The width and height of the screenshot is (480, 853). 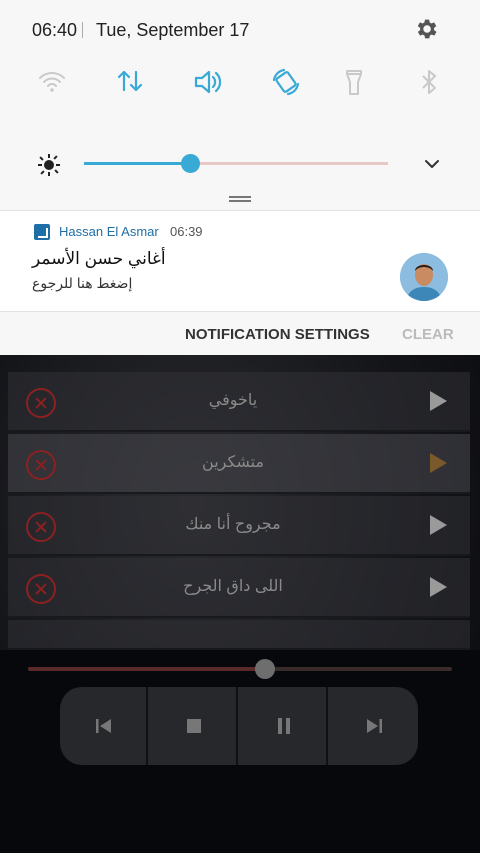 What do you see at coordinates (233, 400) in the screenshot?
I see `track-title: ياخوفي` at bounding box center [233, 400].